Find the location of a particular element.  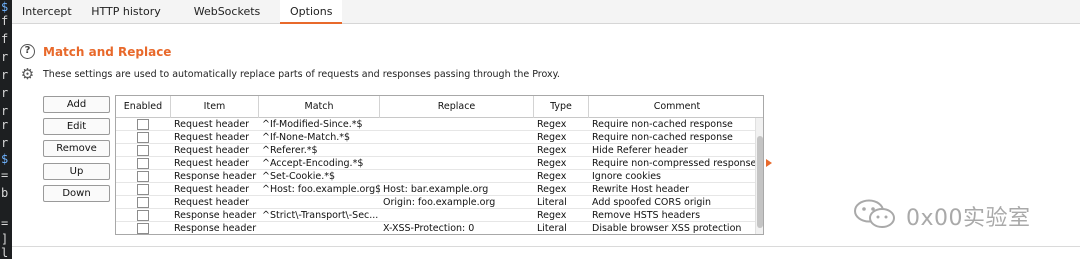

tab-options: Options is located at coordinates (311, 12).